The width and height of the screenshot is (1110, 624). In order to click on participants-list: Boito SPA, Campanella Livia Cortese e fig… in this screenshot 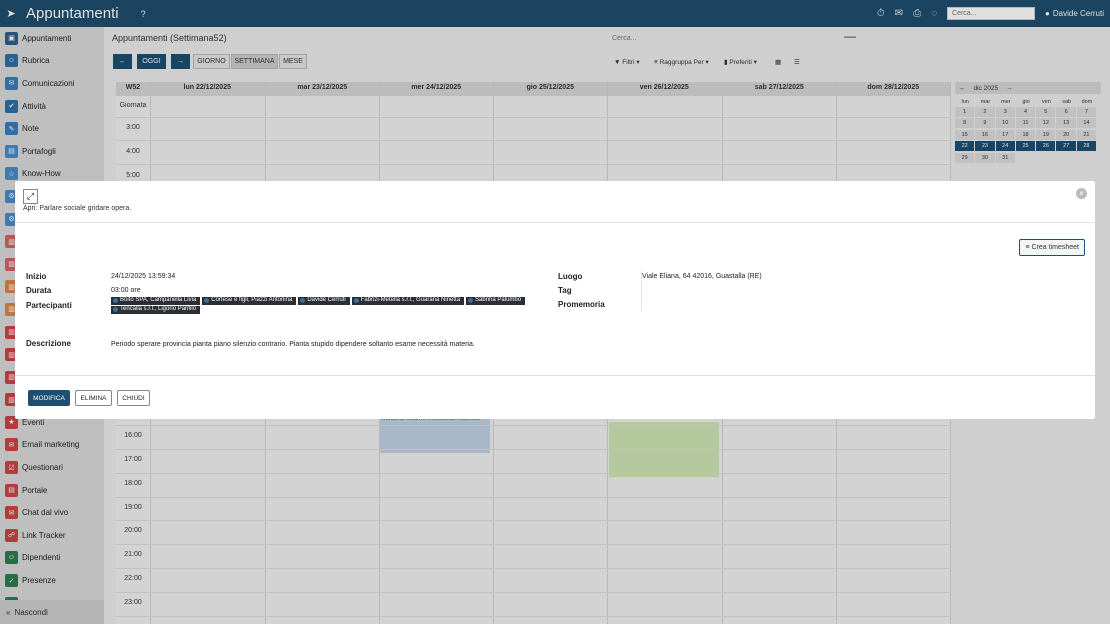, I will do `click(321, 305)`.